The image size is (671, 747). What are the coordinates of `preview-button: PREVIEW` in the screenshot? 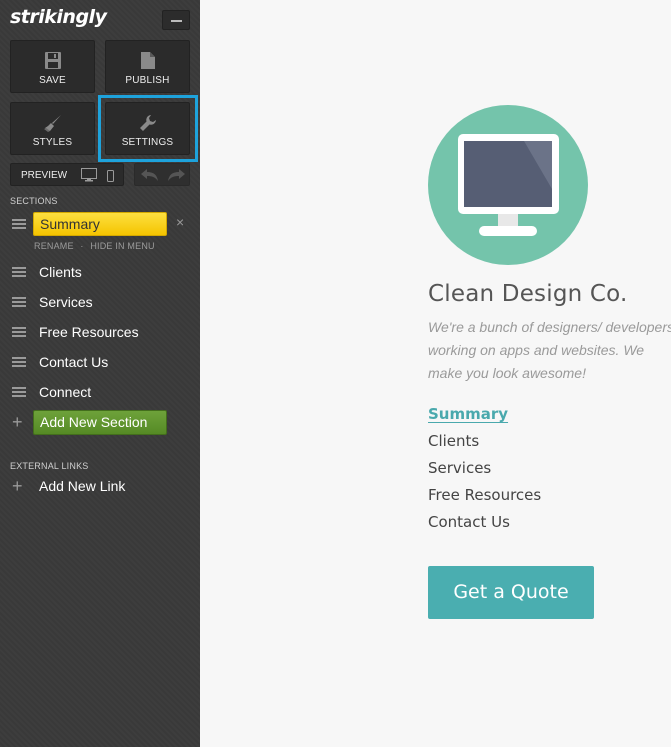 It's located at (67, 174).